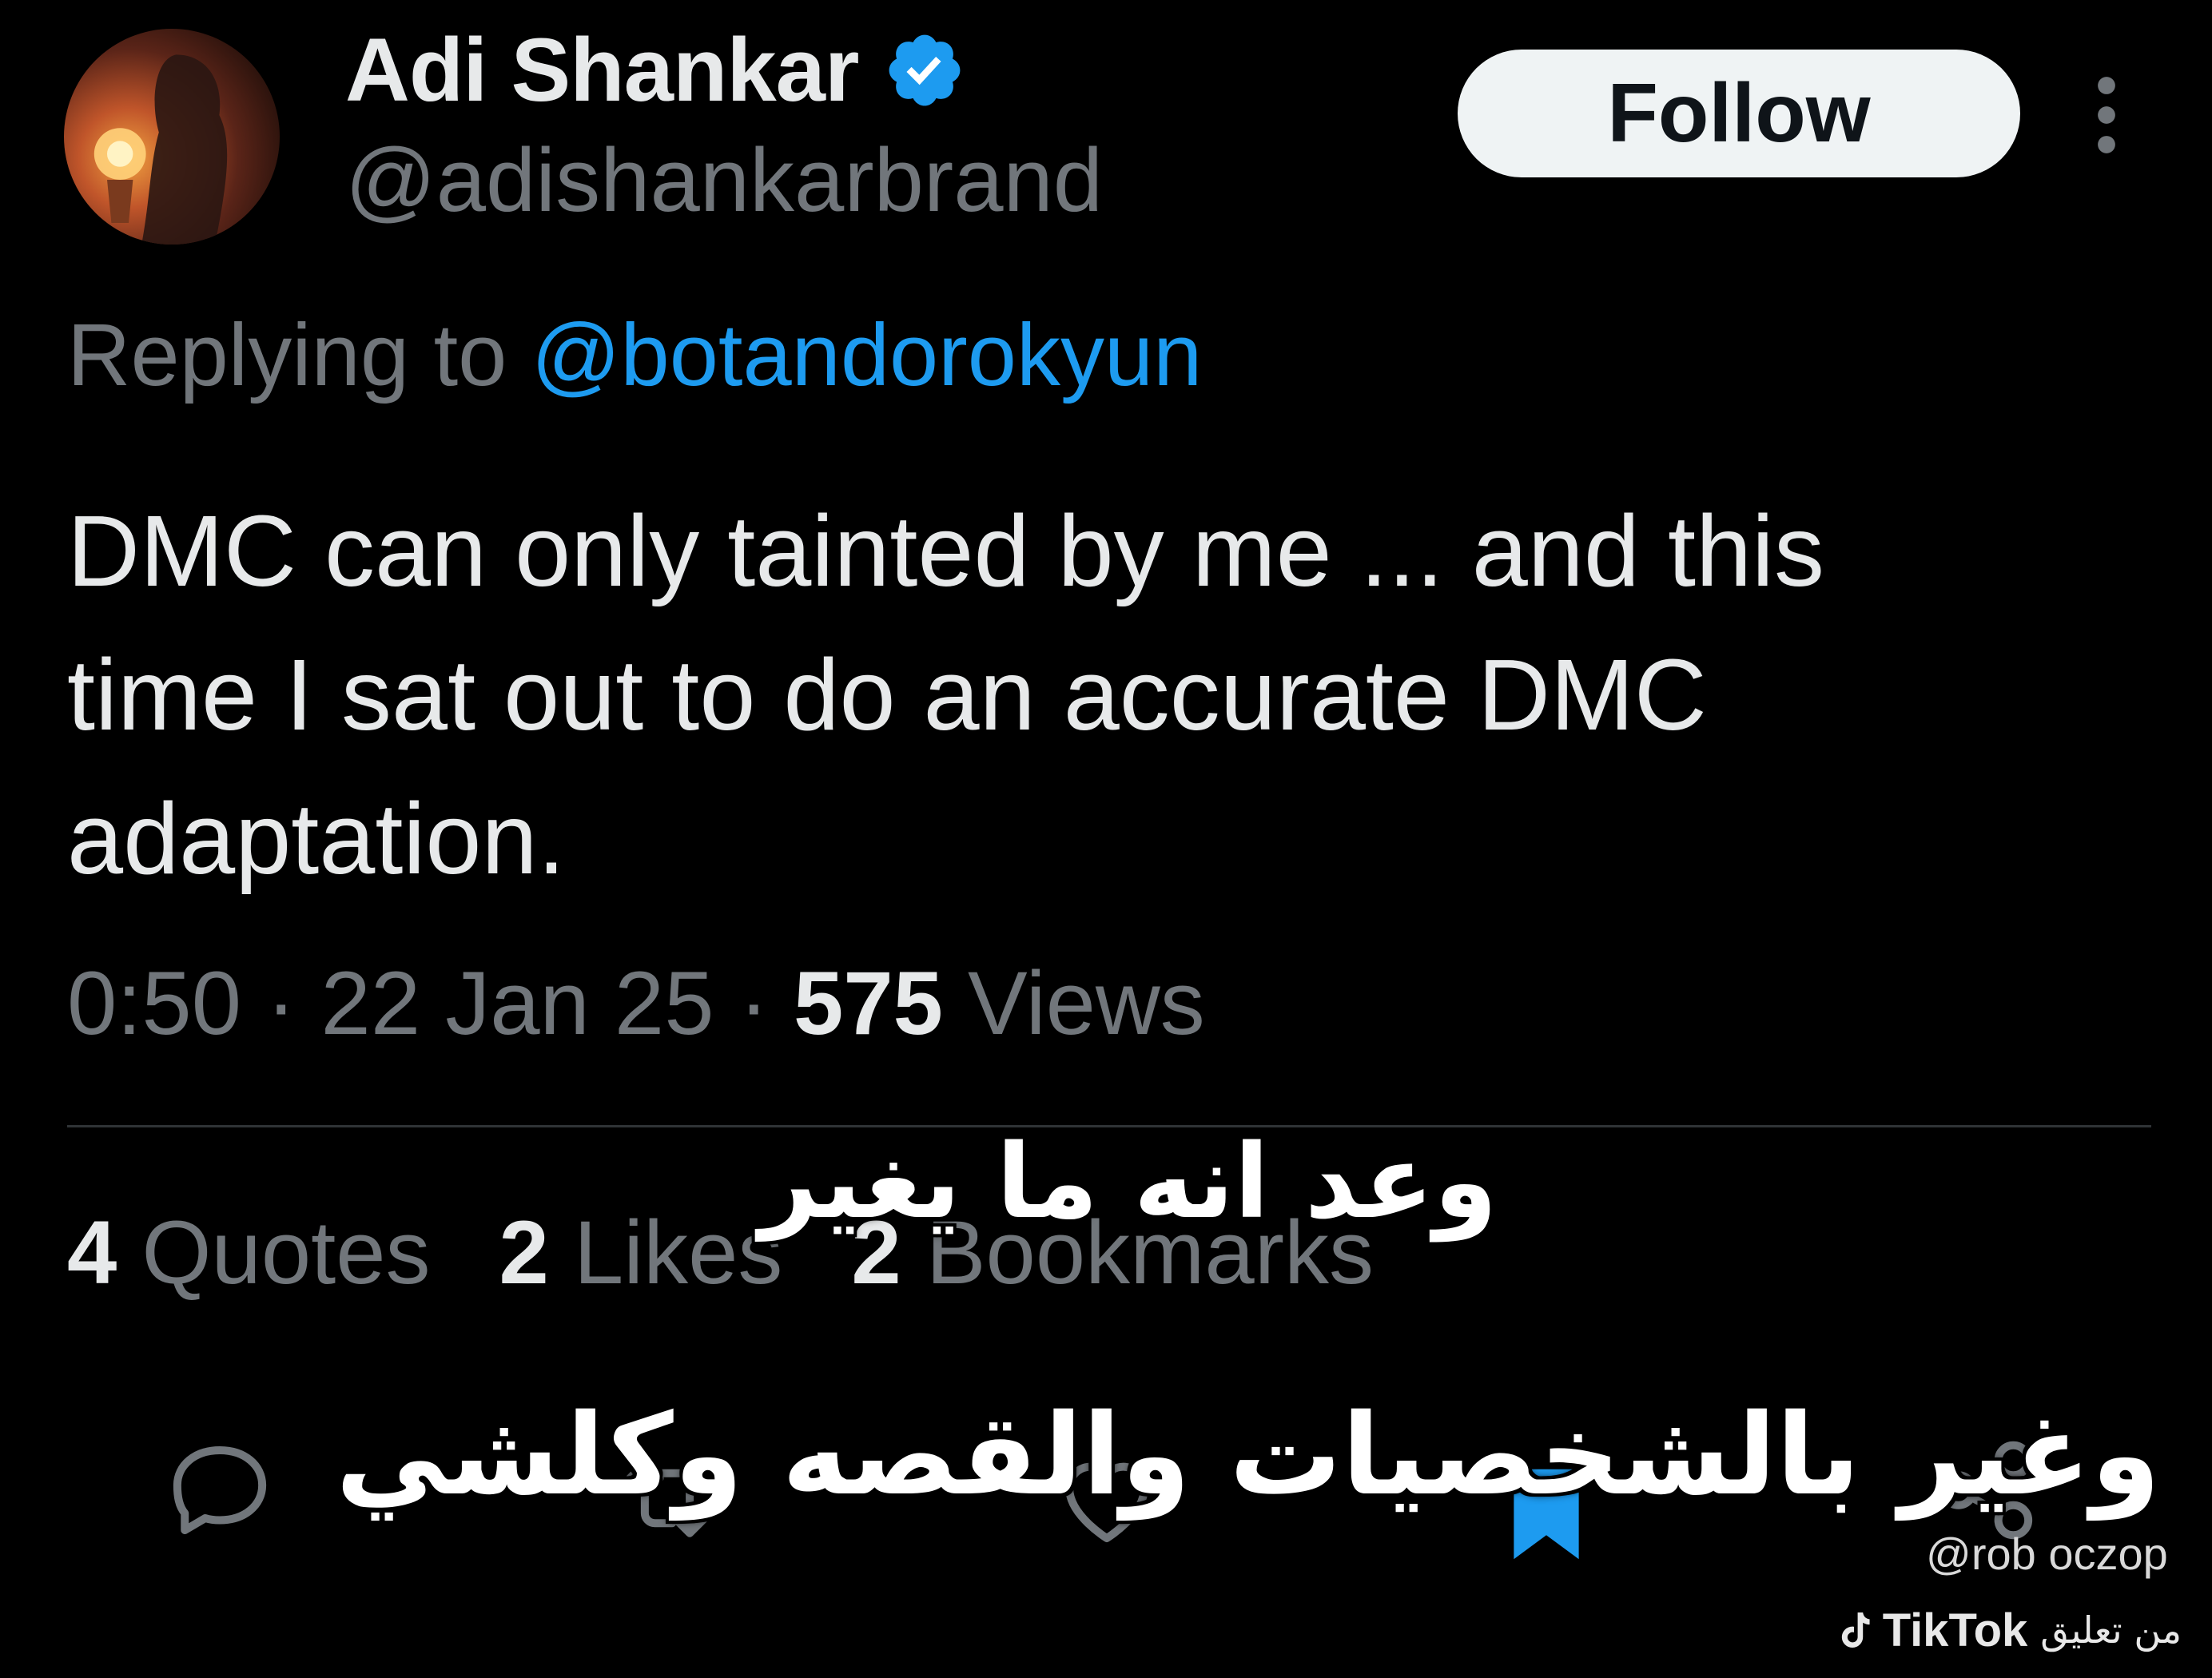 The width and height of the screenshot is (2212, 1678). What do you see at coordinates (1855, 1630) in the screenshot?
I see `tiktok-logo-icon` at bounding box center [1855, 1630].